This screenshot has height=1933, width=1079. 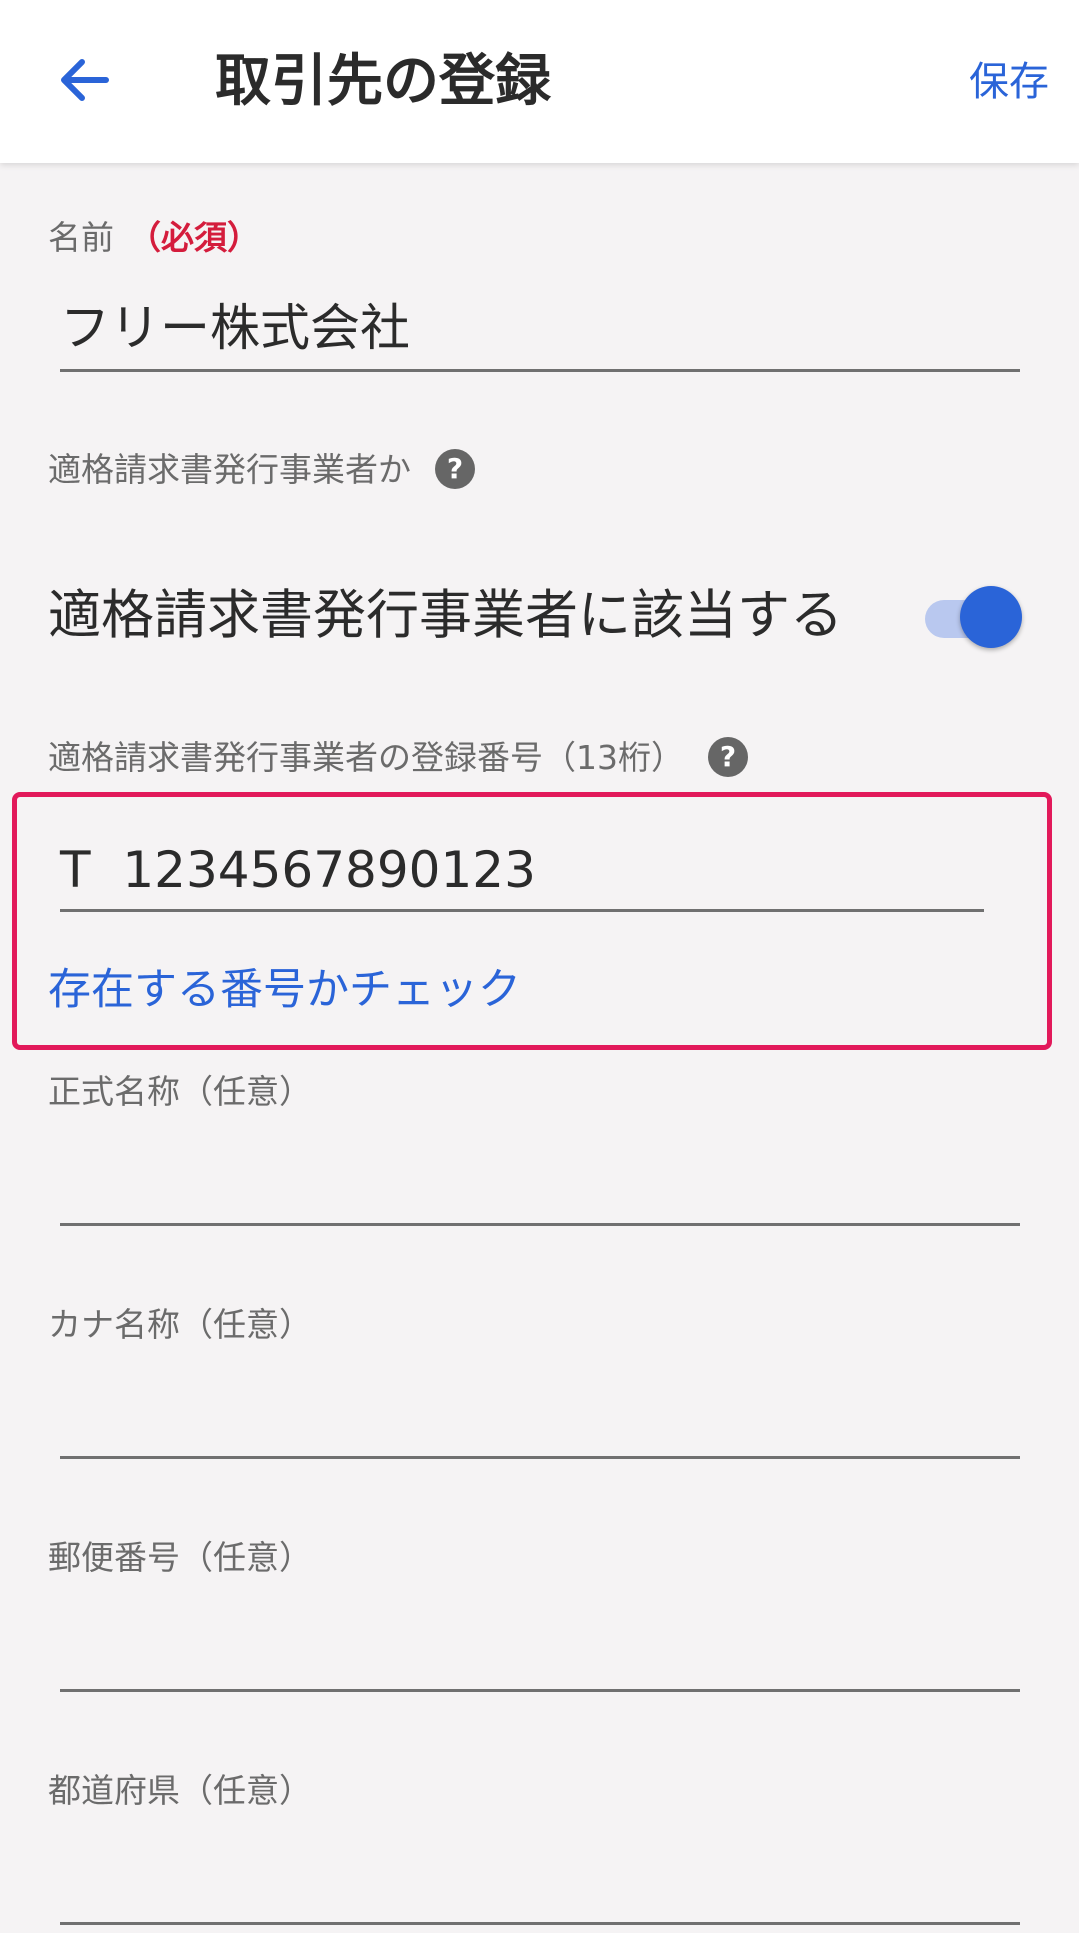 What do you see at coordinates (180, 1091) in the screenshot?
I see `formal-name-label: 正式名称（任意）` at bounding box center [180, 1091].